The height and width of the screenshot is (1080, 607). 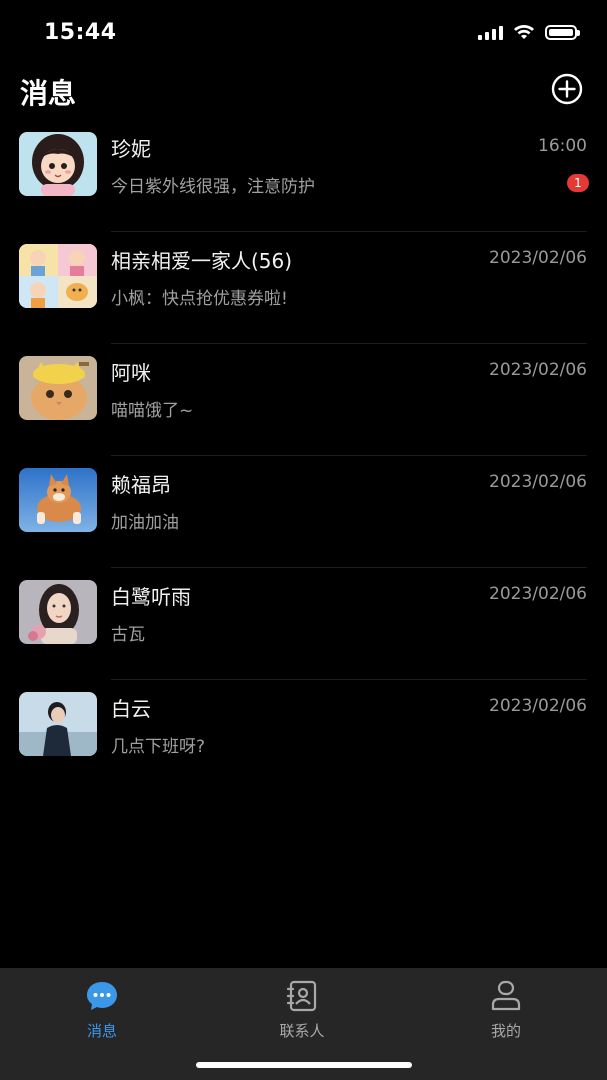 I want to click on profile-icon, so click(x=506, y=995).